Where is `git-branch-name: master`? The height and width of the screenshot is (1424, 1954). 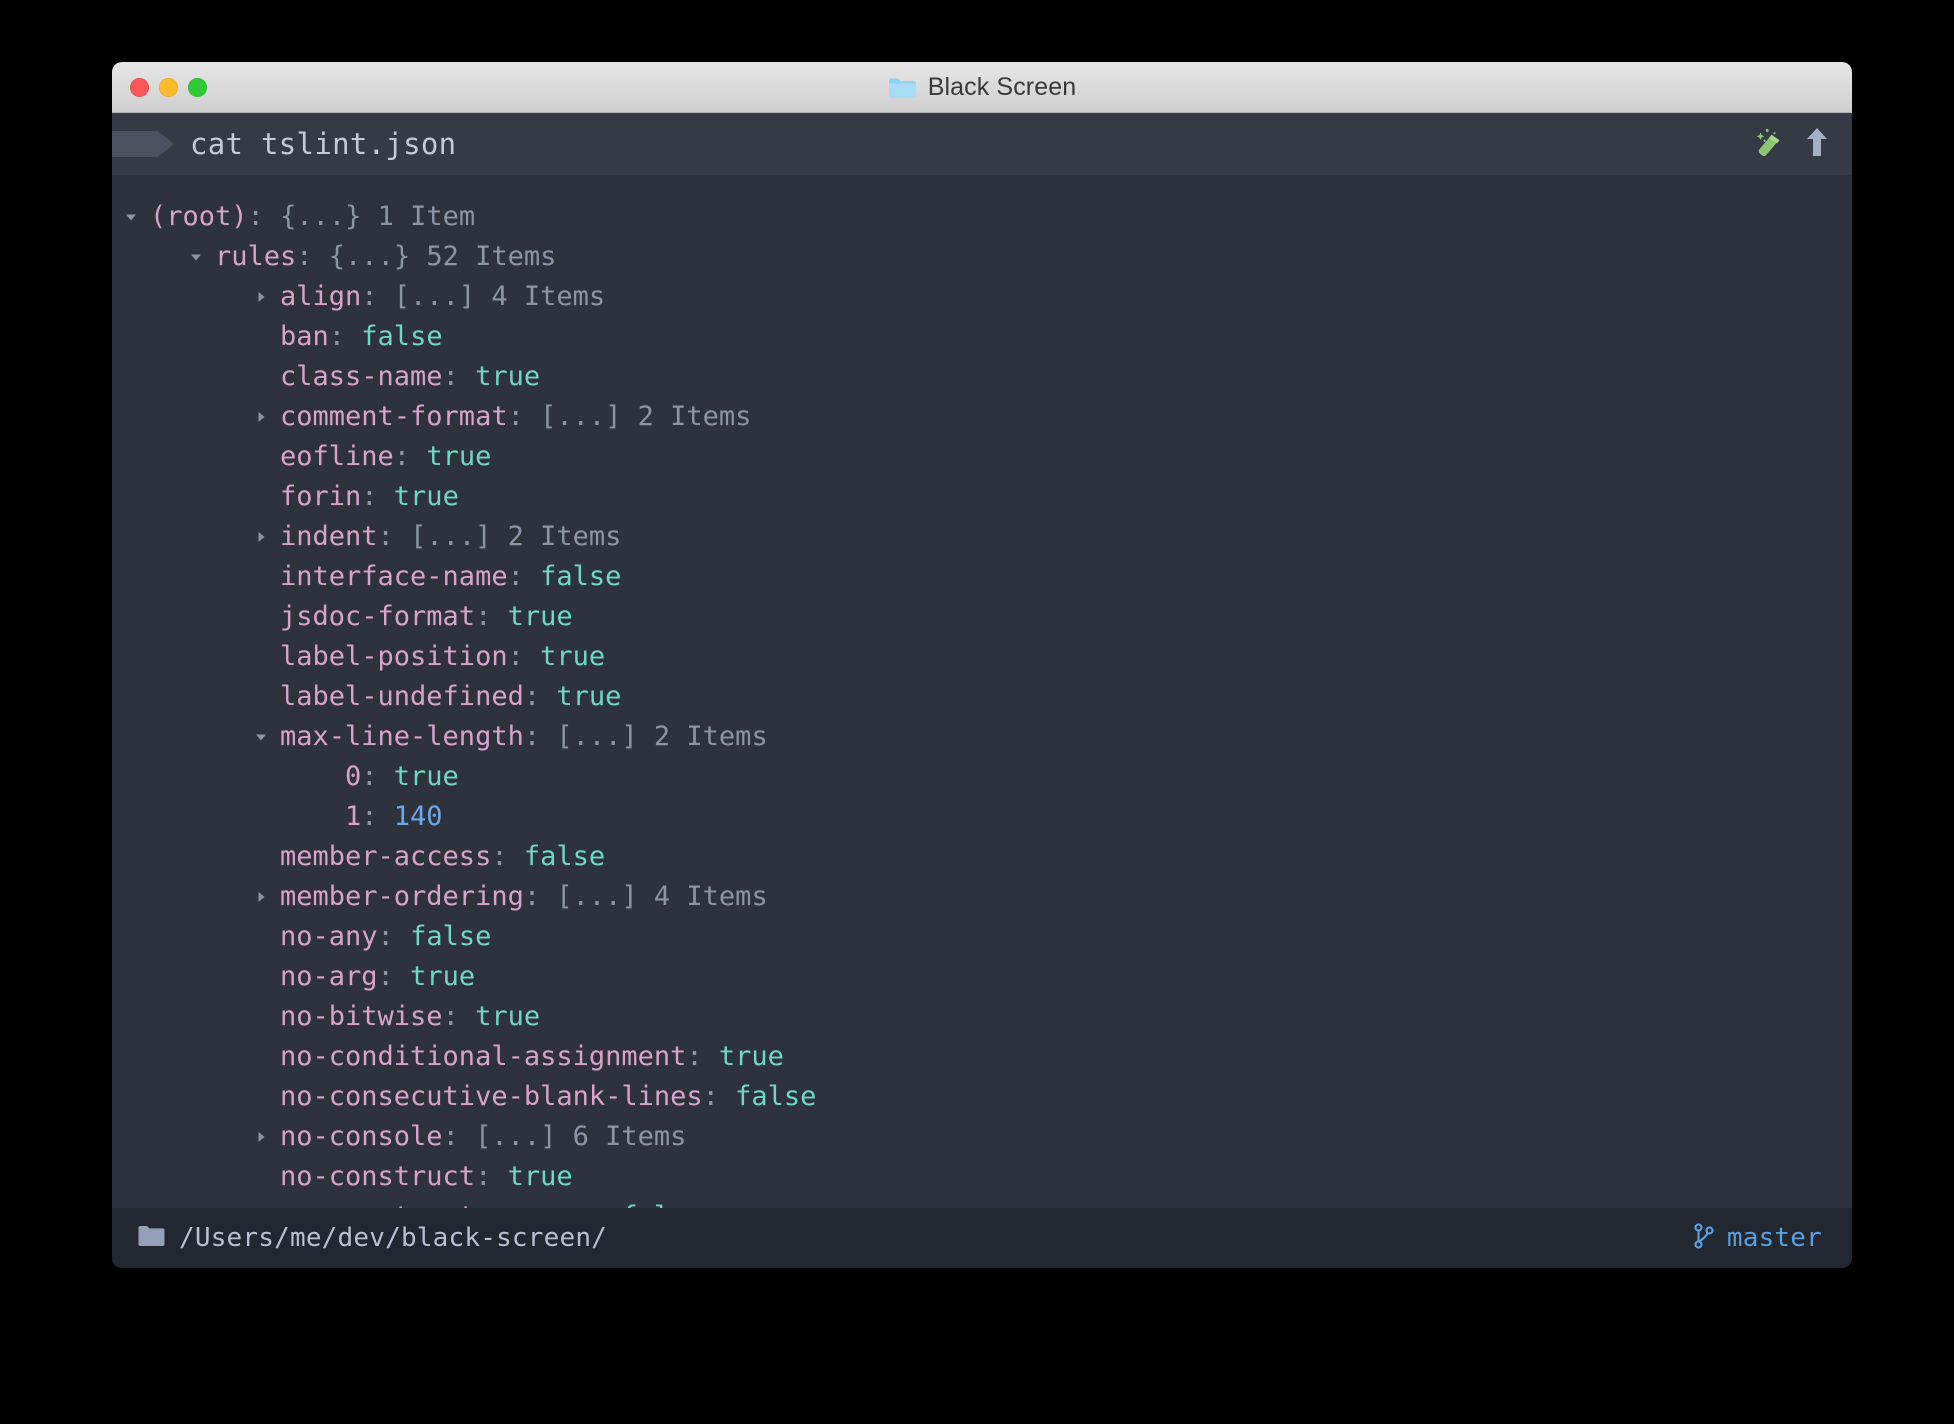
git-branch-name: master is located at coordinates (1774, 1238).